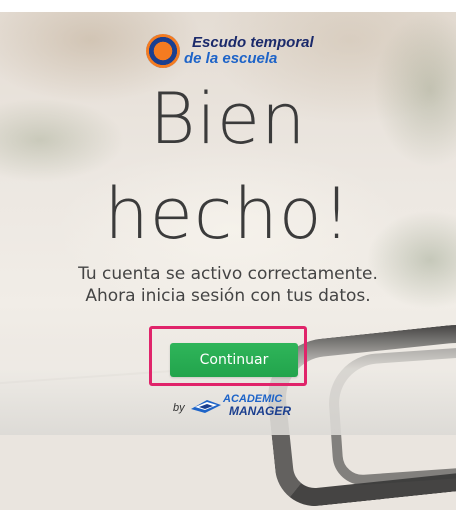  I want to click on powered-by-label: by, so click(179, 408).